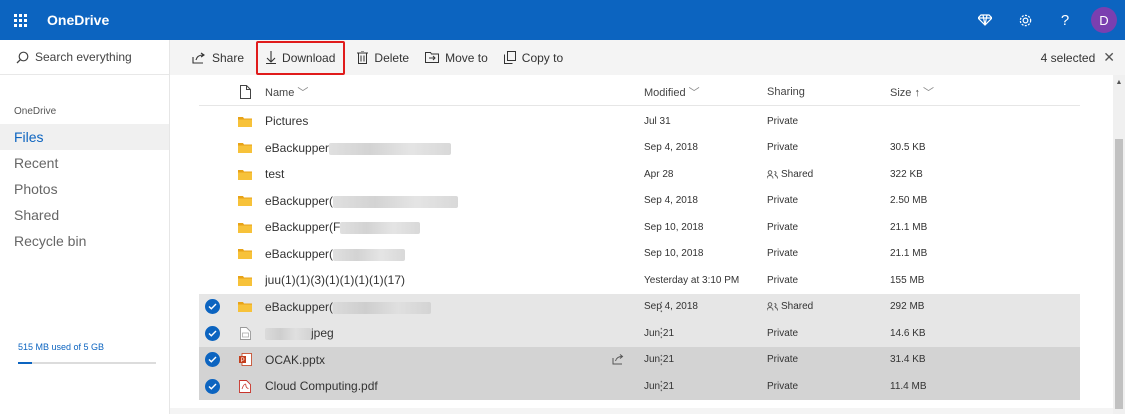  Describe the element at coordinates (639, 201) in the screenshot. I see `list-item: eBackupper( Sep 4, 2018 Private 2.50 MB` at that location.